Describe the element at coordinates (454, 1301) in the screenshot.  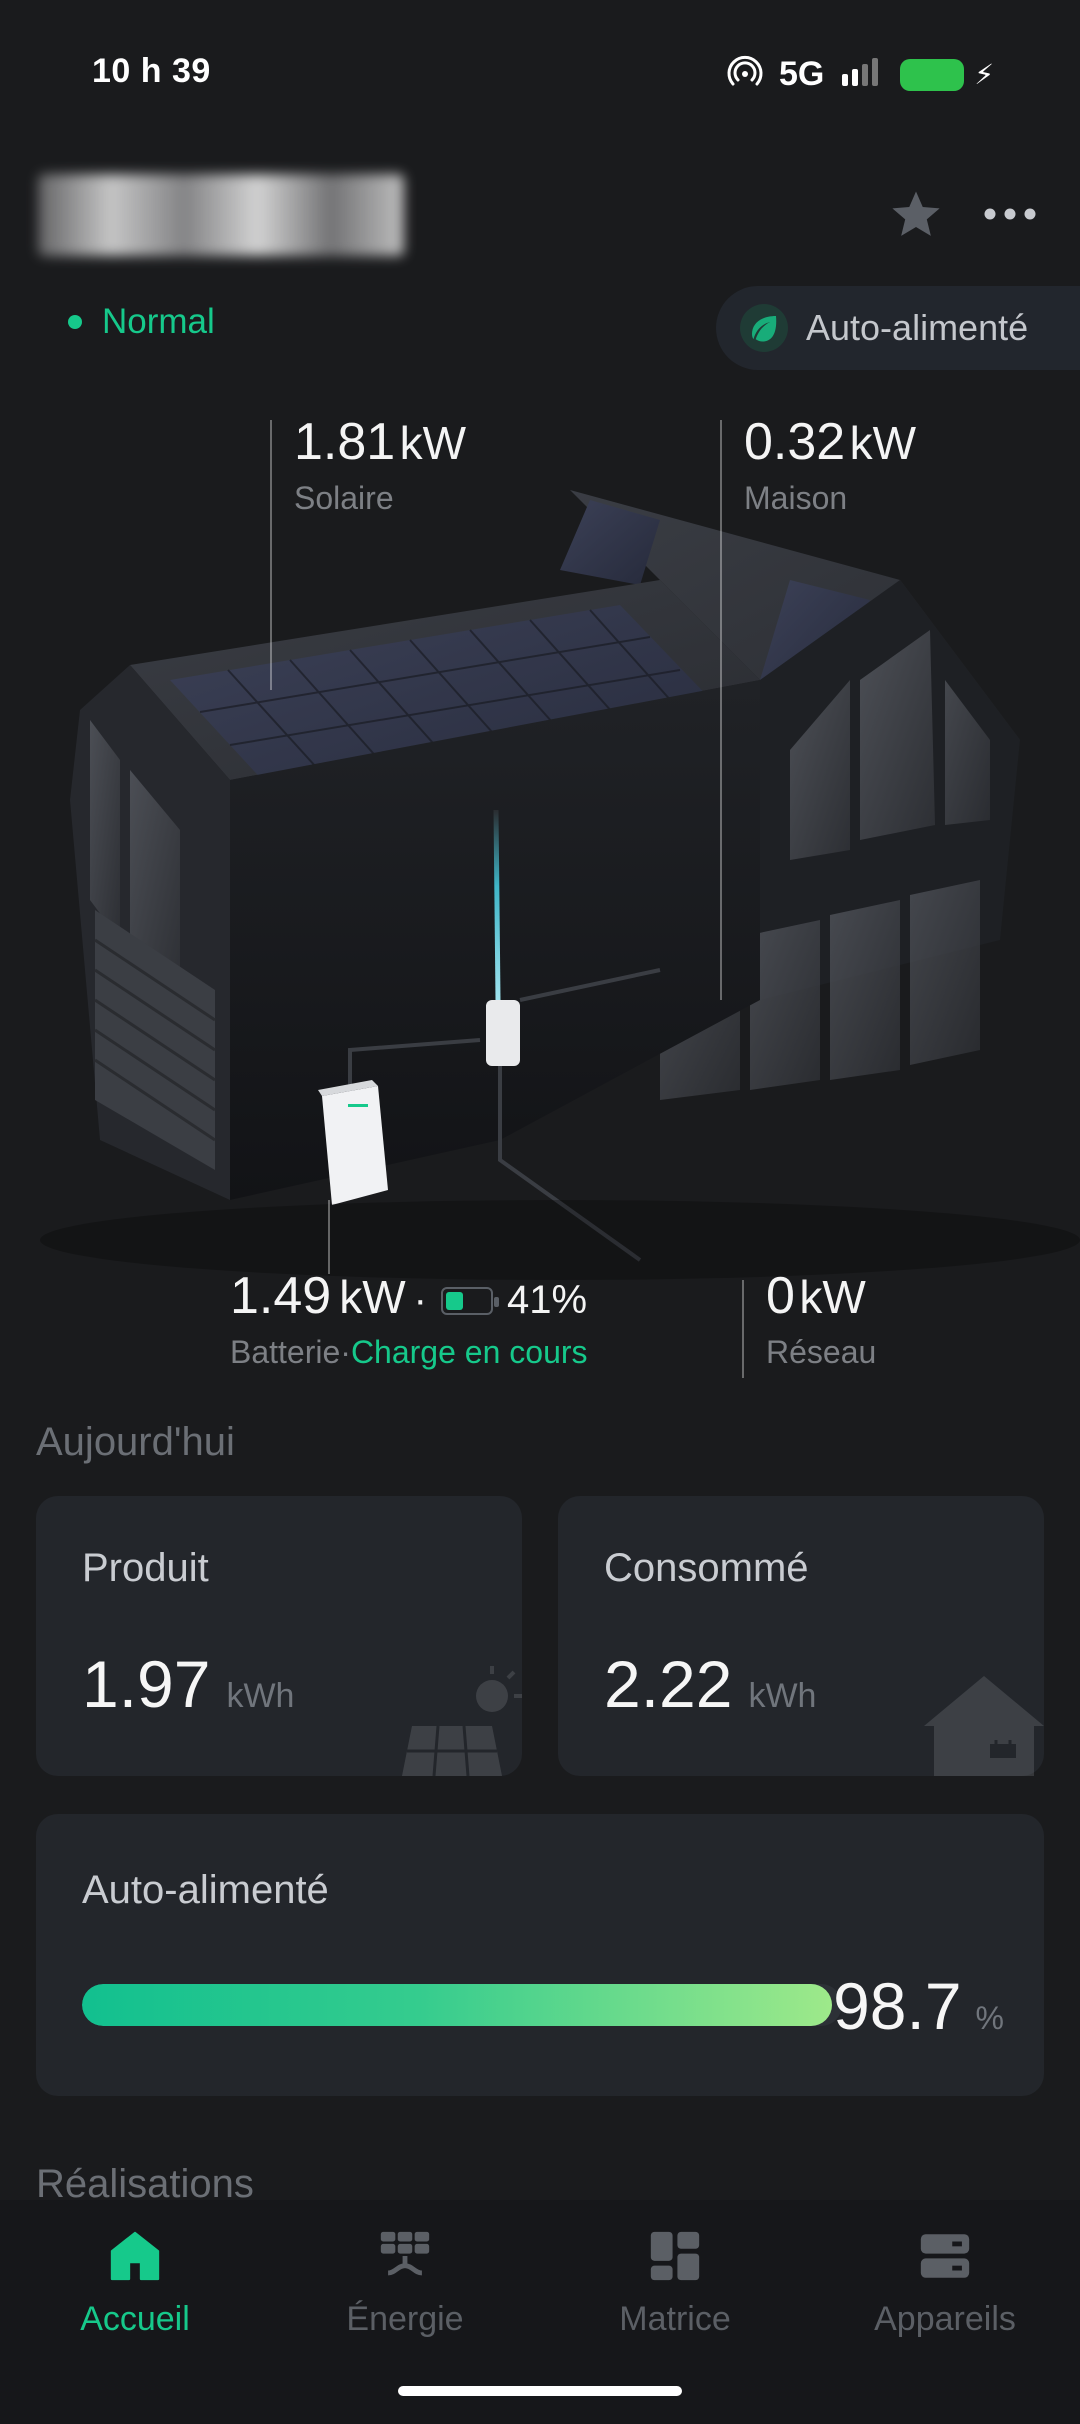
I see `battery-level-fill` at that location.